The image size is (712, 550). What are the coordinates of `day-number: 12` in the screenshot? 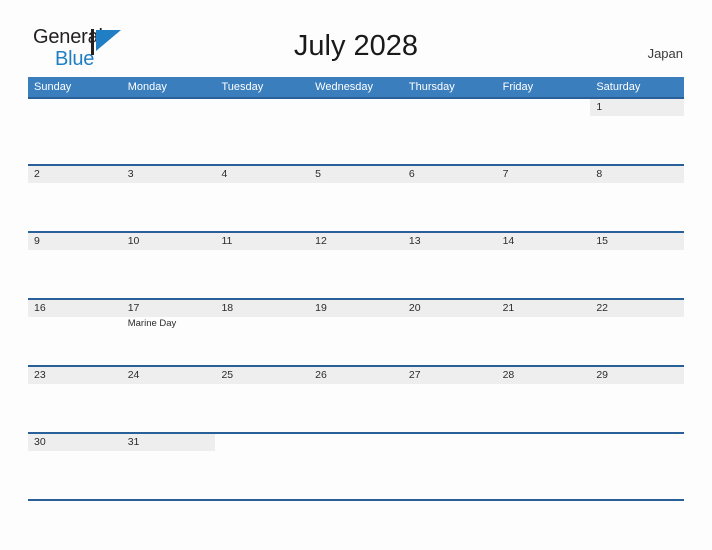 It's located at (321, 241).